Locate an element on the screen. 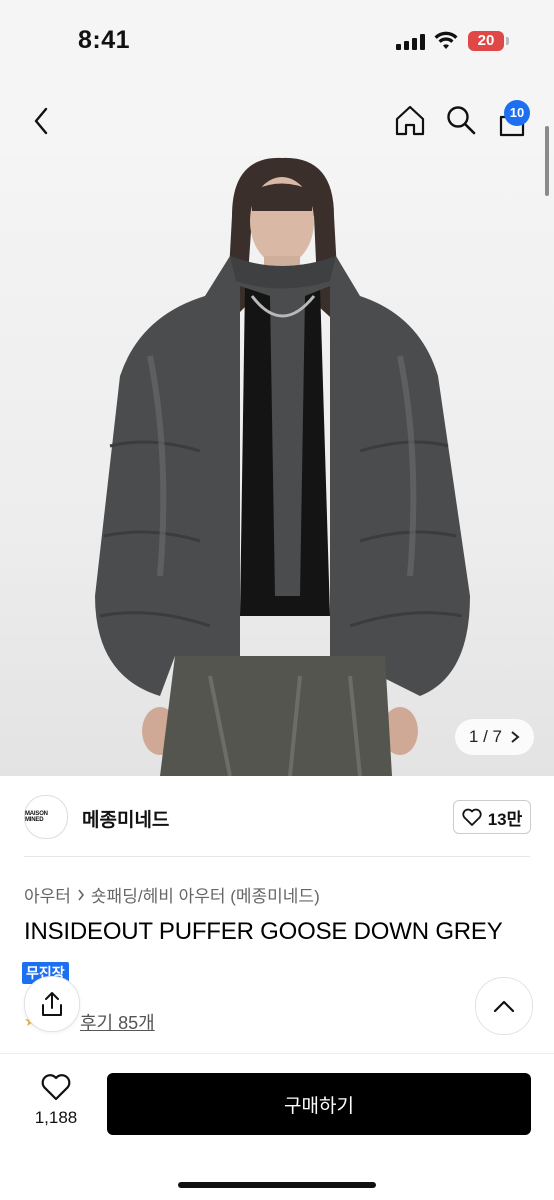 The image size is (554, 1200). cart-count-badge: 10 is located at coordinates (517, 113).